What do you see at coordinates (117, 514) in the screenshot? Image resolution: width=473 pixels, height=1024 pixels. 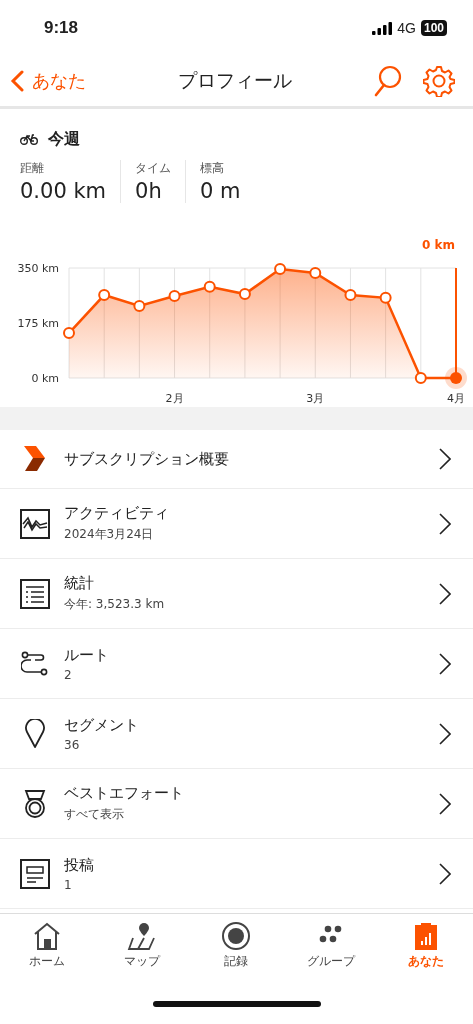 I see `menu-title: アクティビティ` at bounding box center [117, 514].